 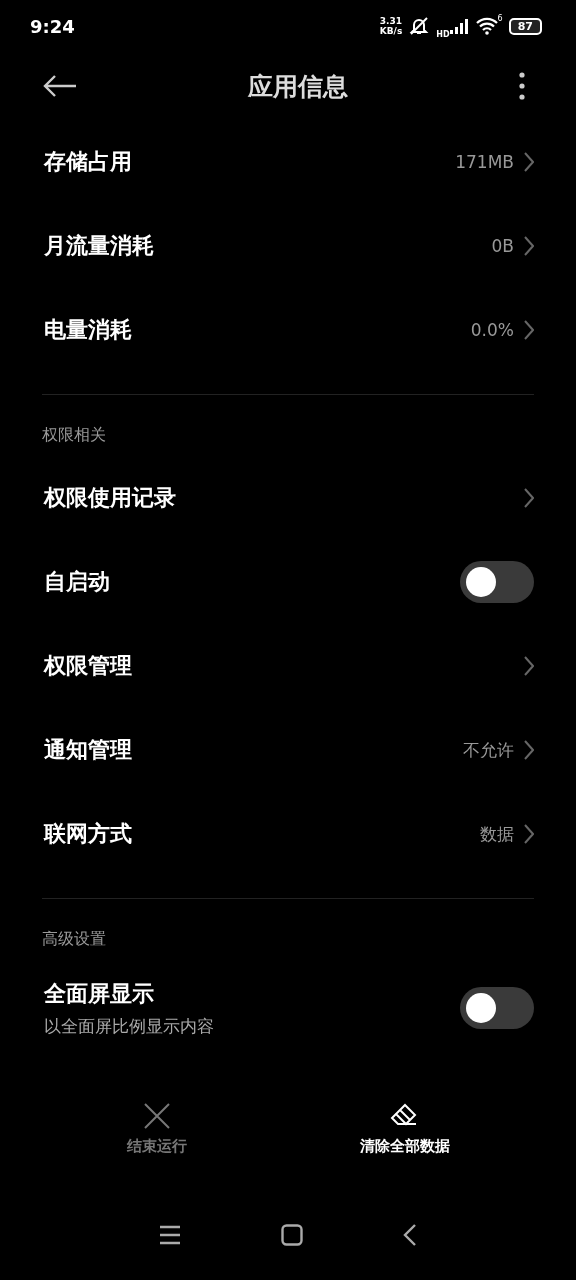 I want to click on more-options-icon, so click(x=522, y=86).